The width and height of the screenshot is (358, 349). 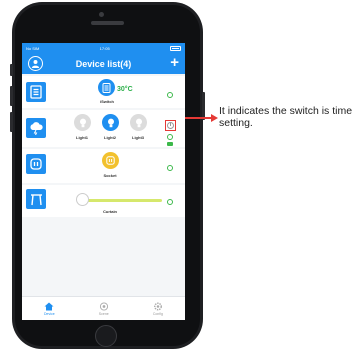 What do you see at coordinates (170, 95) in the screenshot?
I see `iswitch-toggle` at bounding box center [170, 95].